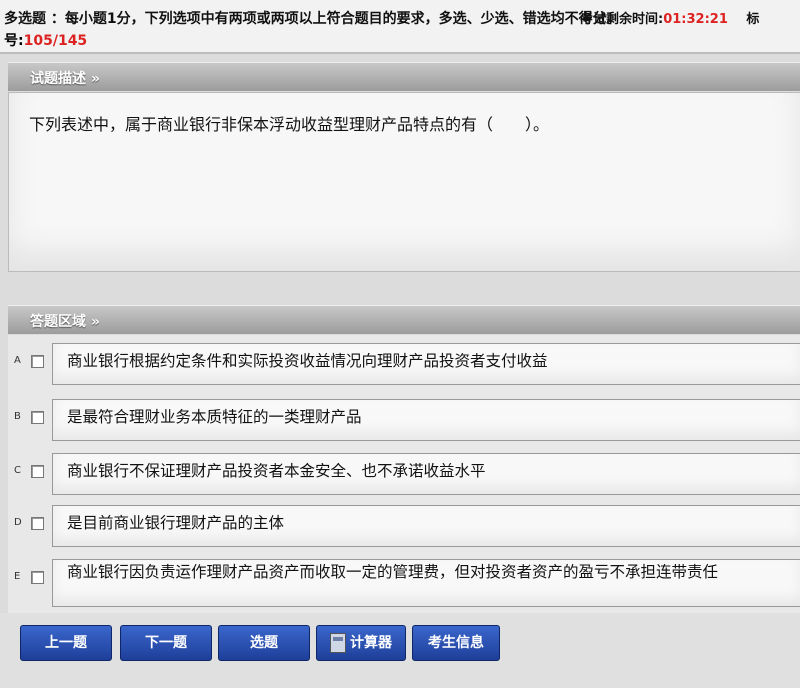 The image size is (800, 688). I want to click on remaining-time: 考试剩余时间:01:32:21 标, so click(669, 17).